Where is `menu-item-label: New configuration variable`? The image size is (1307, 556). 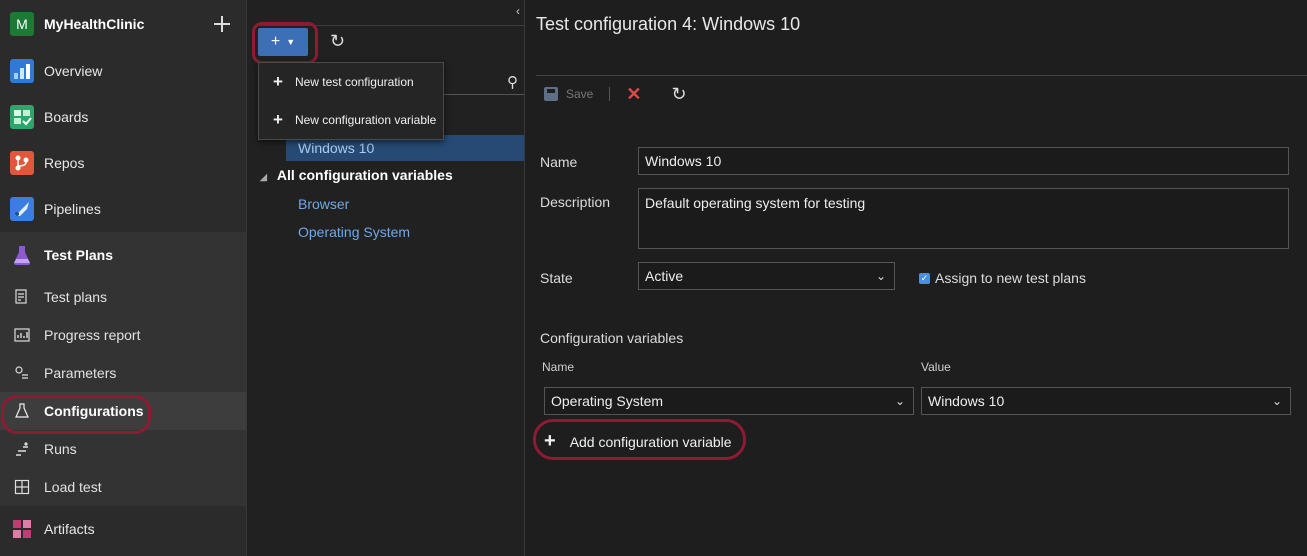 menu-item-label: New configuration variable is located at coordinates (365, 120).